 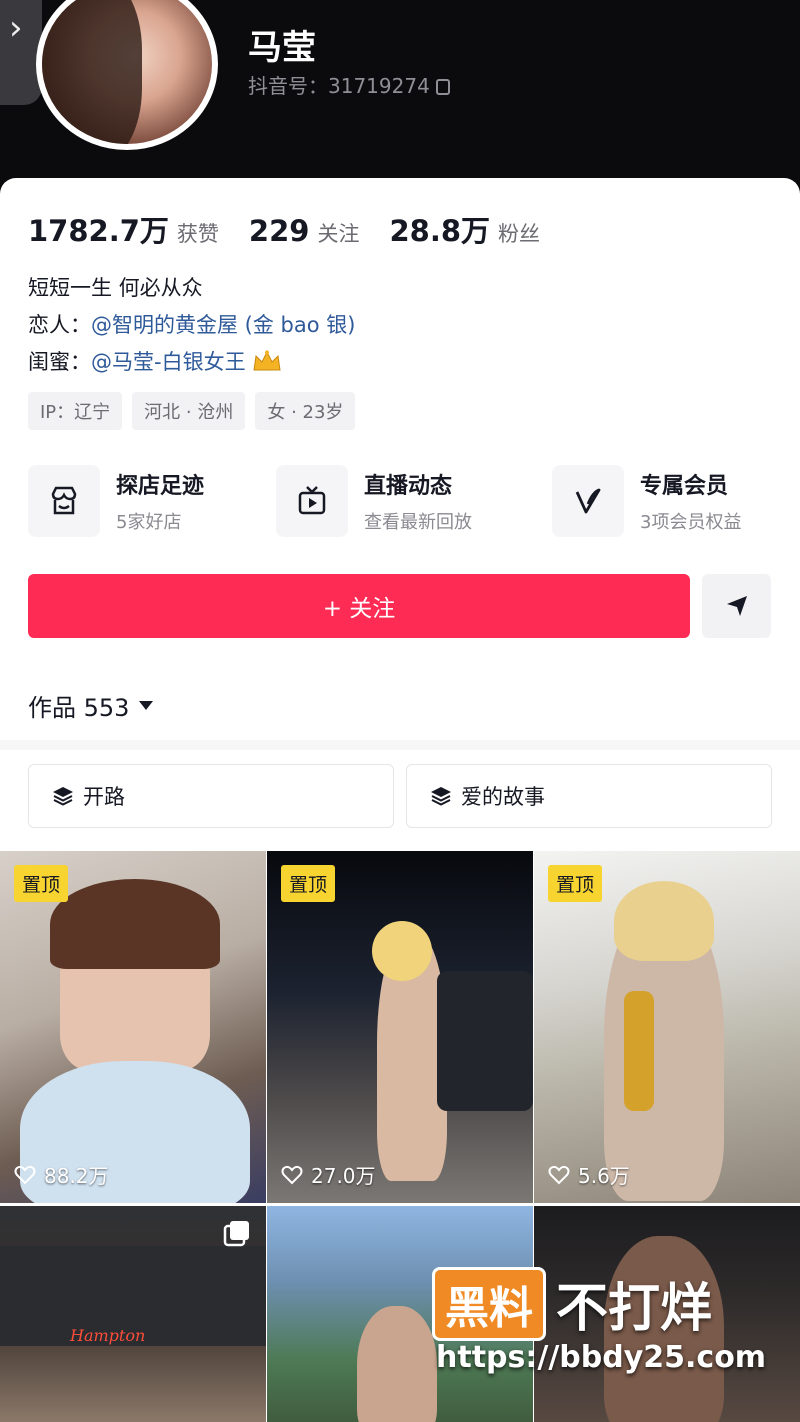 I want to click on vip-icon, so click(x=588, y=501).